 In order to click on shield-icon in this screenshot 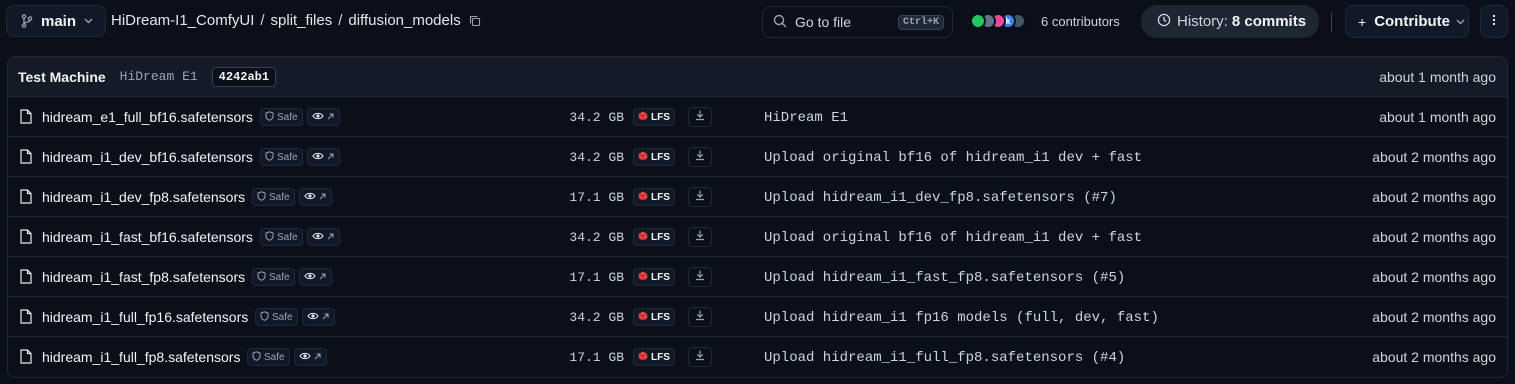, I will do `click(264, 317)`.